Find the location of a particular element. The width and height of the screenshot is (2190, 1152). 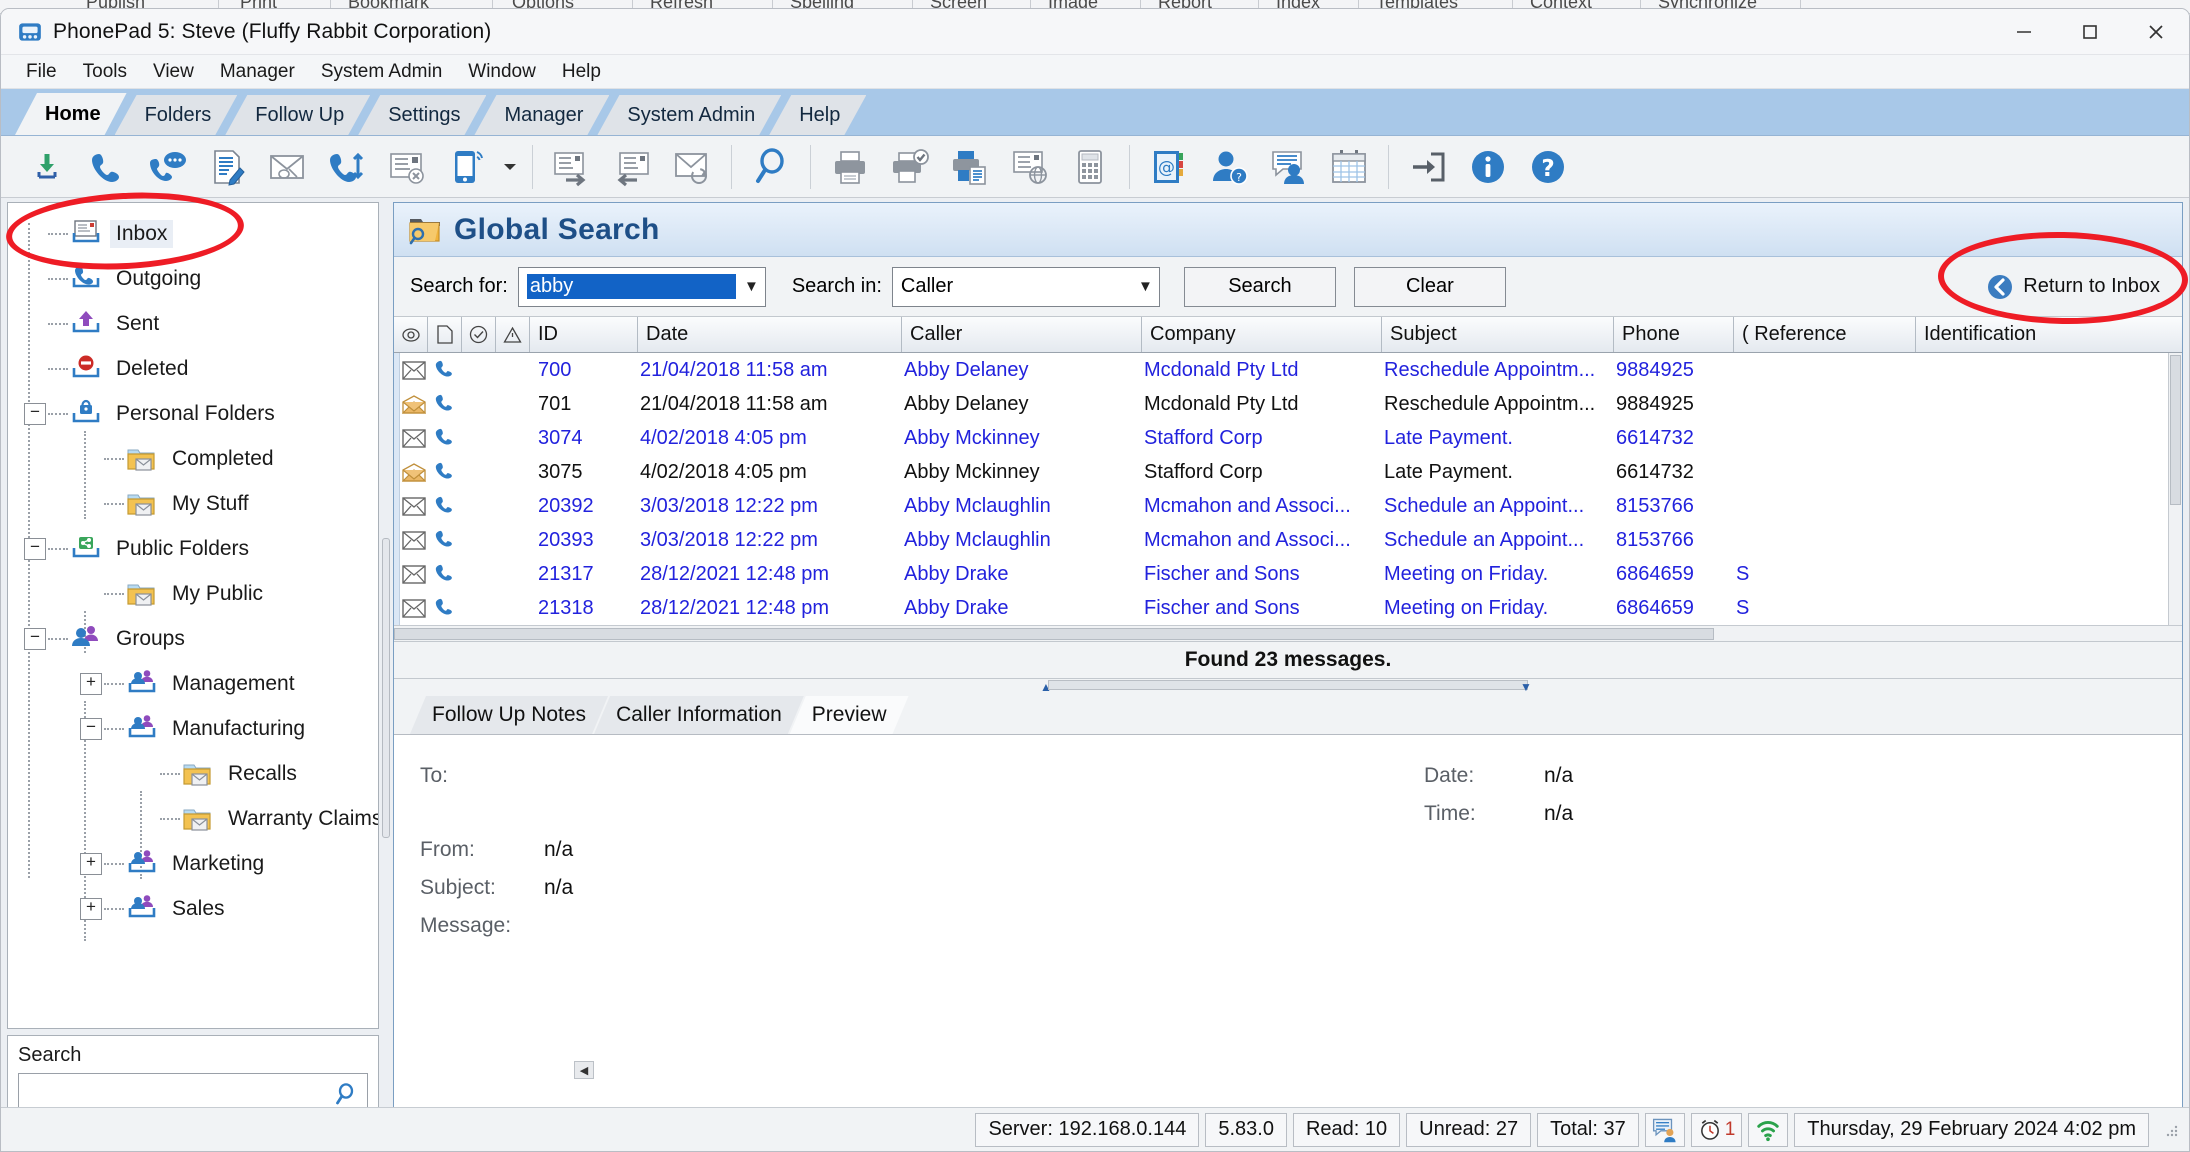

tab-manager: Manager is located at coordinates (541, 115).